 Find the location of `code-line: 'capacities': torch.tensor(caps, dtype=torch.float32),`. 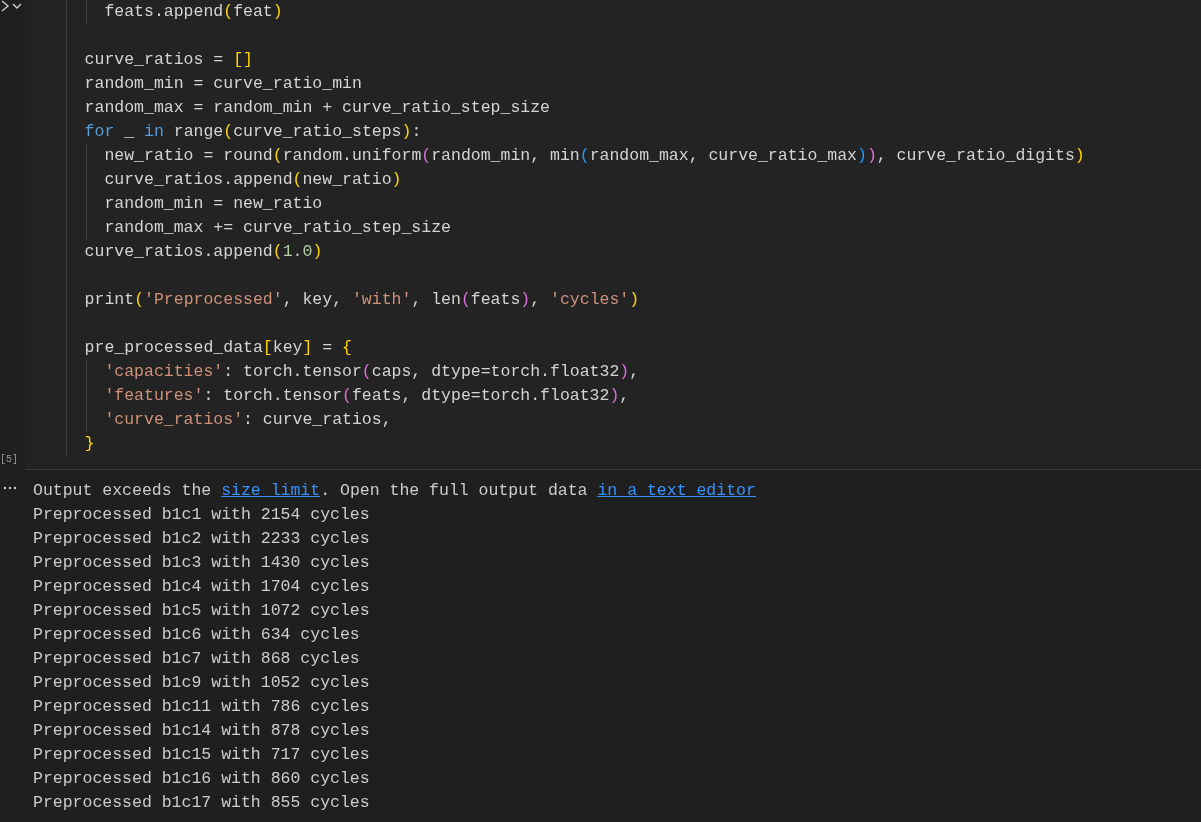

code-line: 'capacities': torch.tensor(caps, dtype=torch.float32), is located at coordinates (623, 372).